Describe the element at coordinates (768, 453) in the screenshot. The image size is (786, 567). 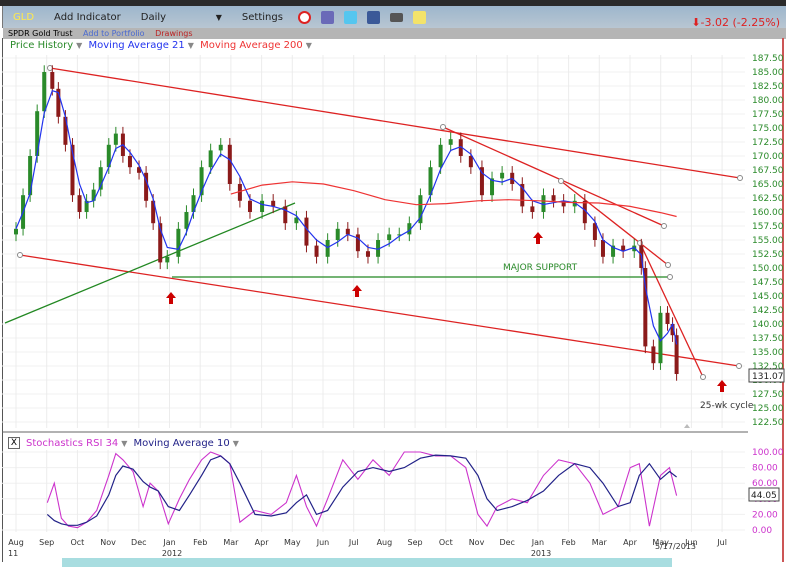
I see `stoch-tick-label: 100.00` at that location.